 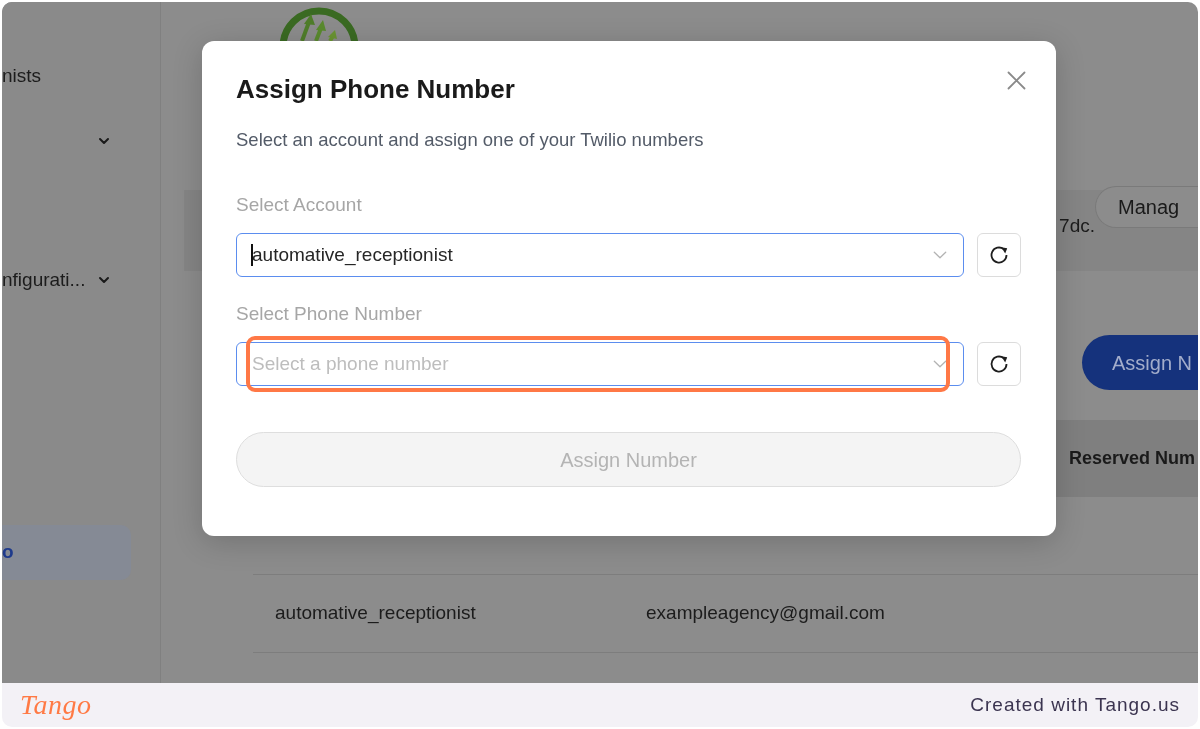 What do you see at coordinates (66, 552) in the screenshot?
I see `sidebar-item: o` at bounding box center [66, 552].